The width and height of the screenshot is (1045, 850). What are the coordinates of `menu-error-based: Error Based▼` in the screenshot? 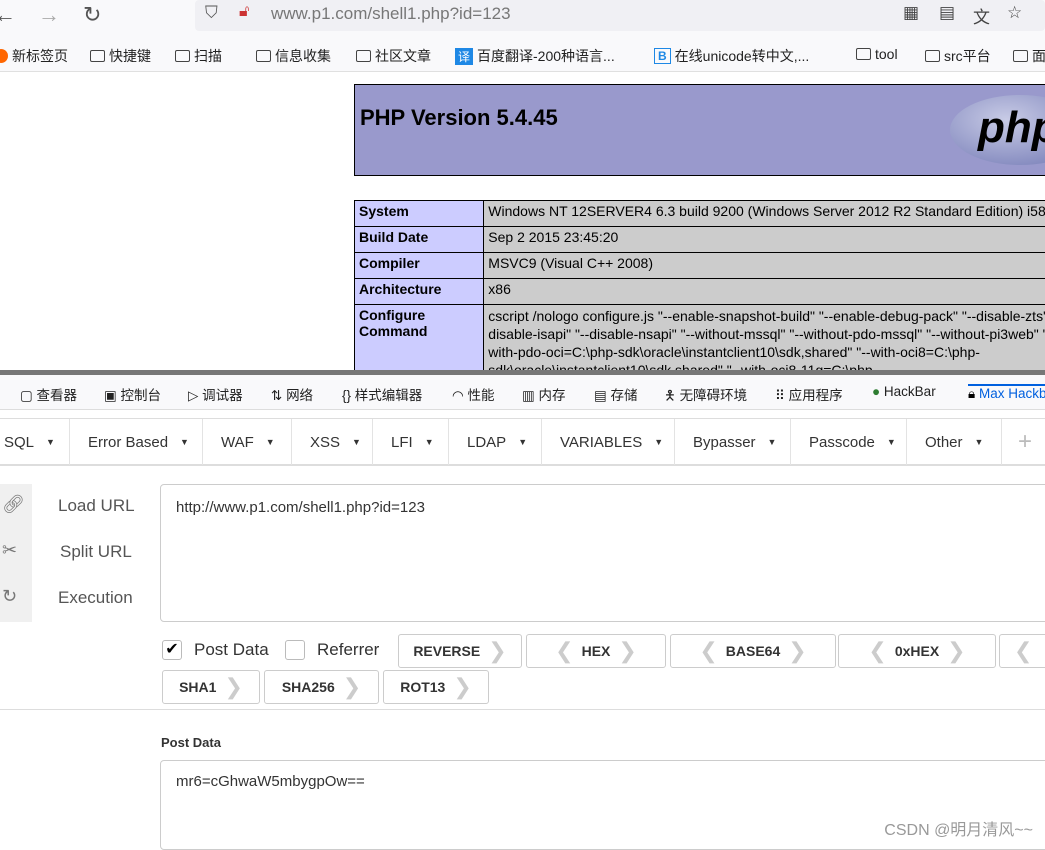 It's located at (136, 442).